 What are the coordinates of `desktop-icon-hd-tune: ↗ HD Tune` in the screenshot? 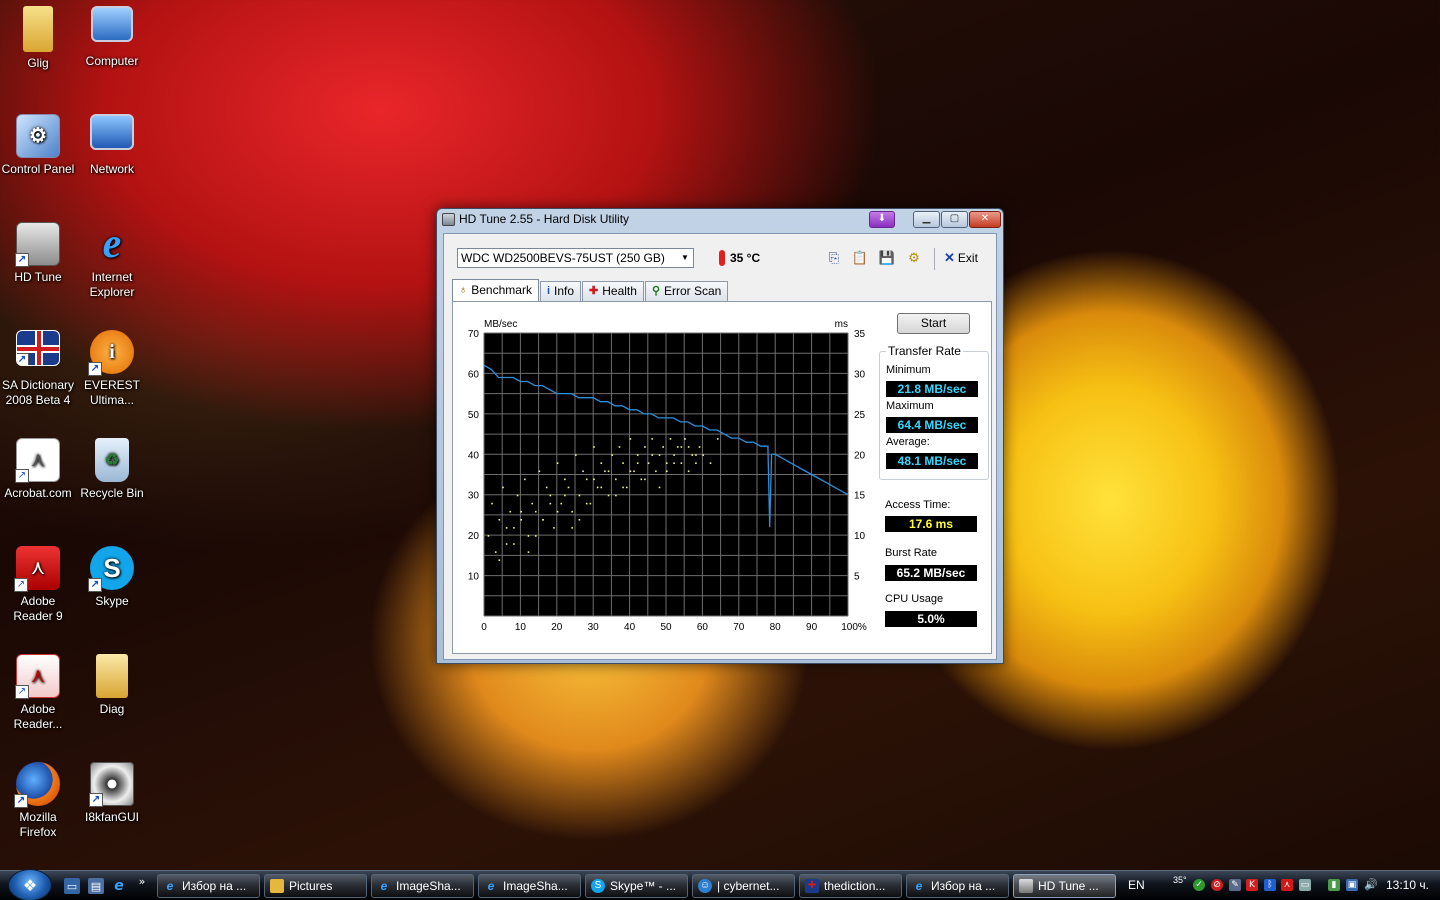 It's located at (38, 253).